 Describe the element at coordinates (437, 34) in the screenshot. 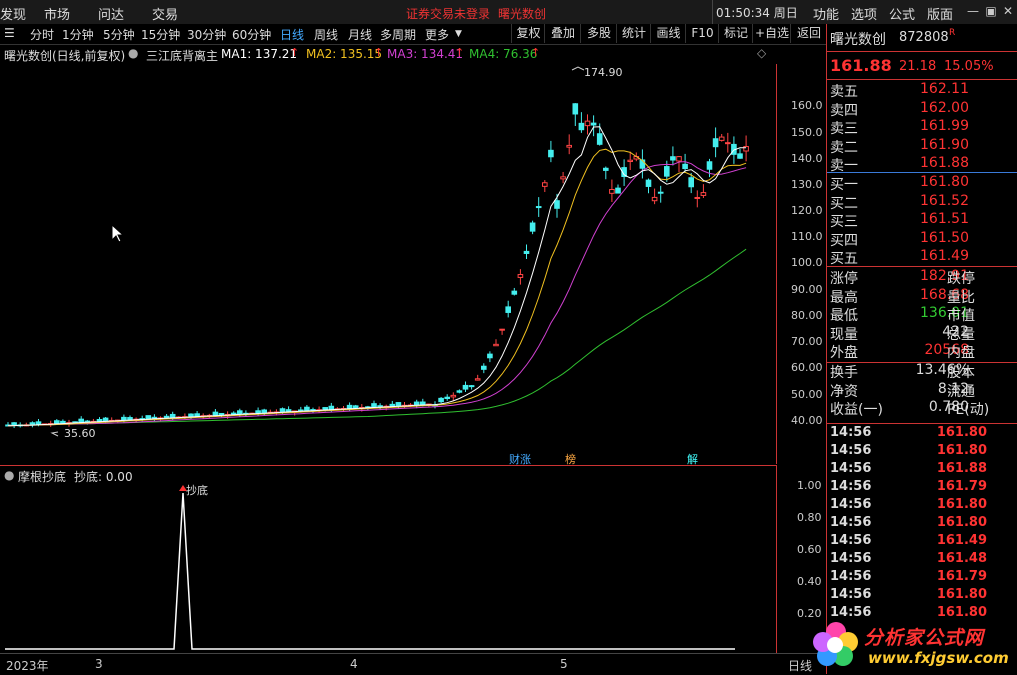

I see `period-more: 更多` at that location.